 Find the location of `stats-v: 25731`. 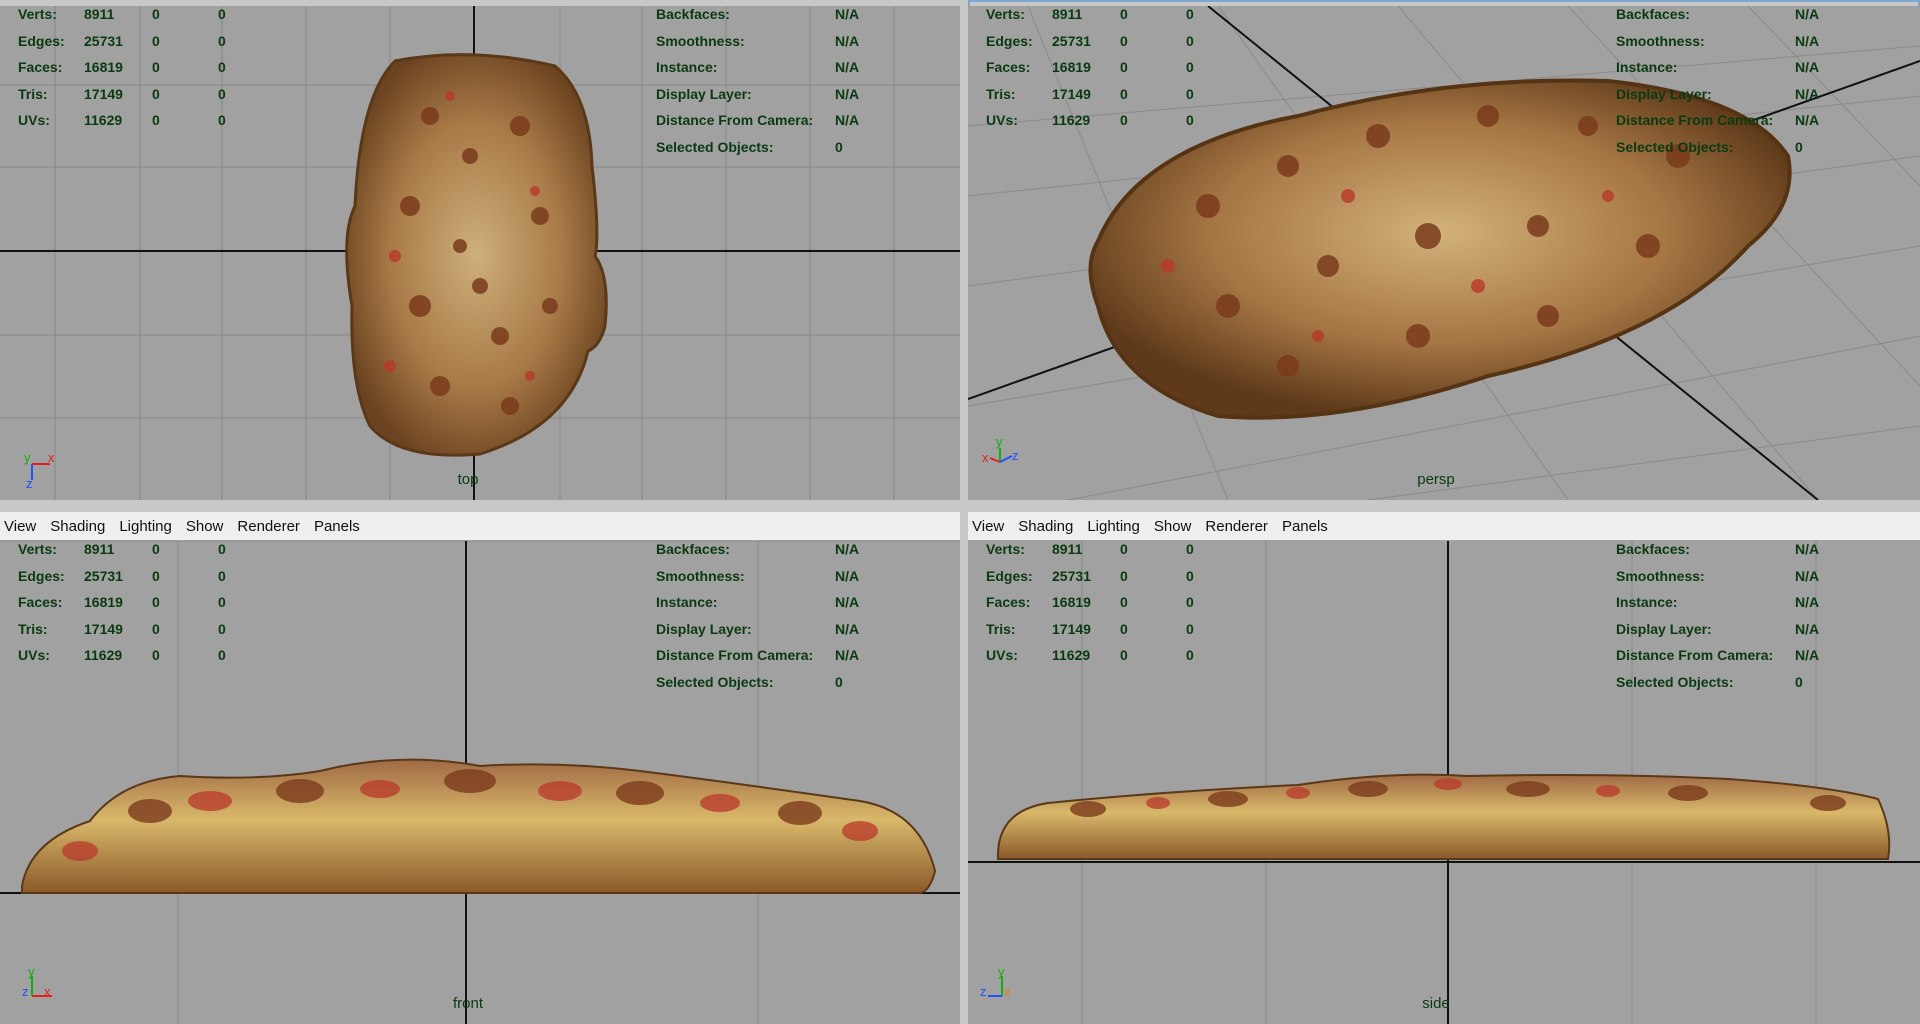

stats-v: 25731 is located at coordinates (103, 40).